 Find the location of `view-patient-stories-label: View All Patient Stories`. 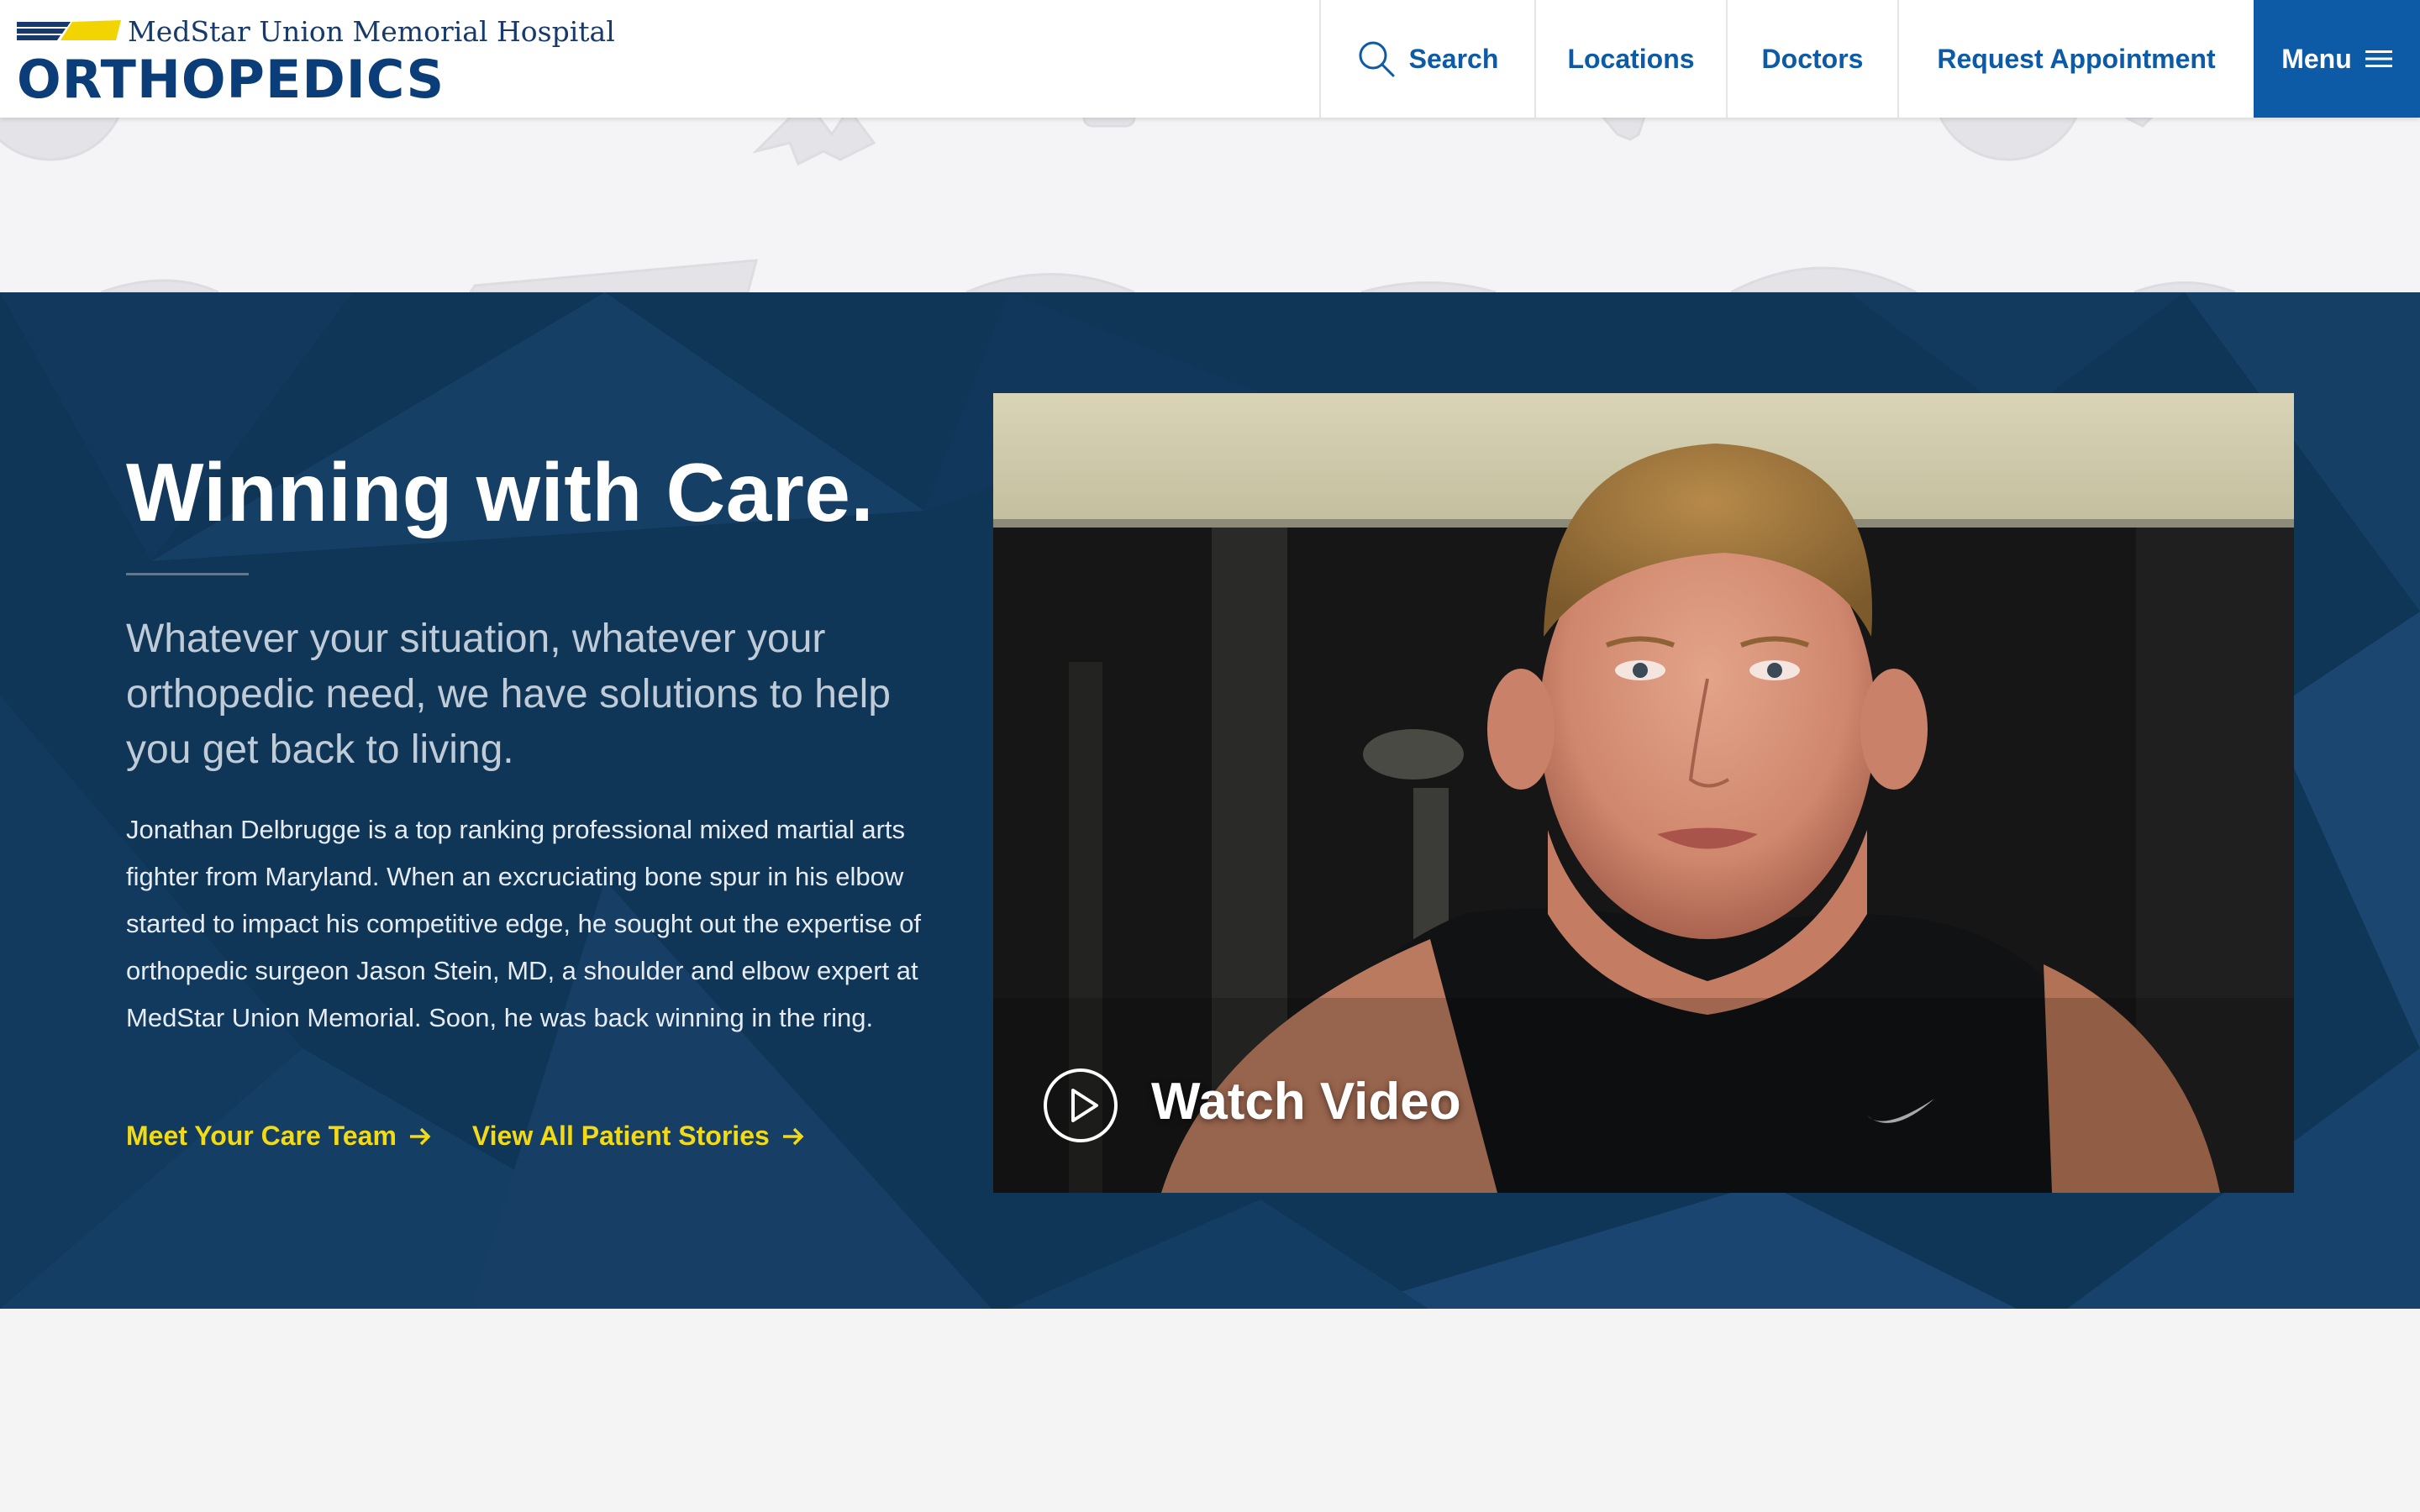

view-patient-stories-label: View All Patient Stories is located at coordinates (620, 1136).